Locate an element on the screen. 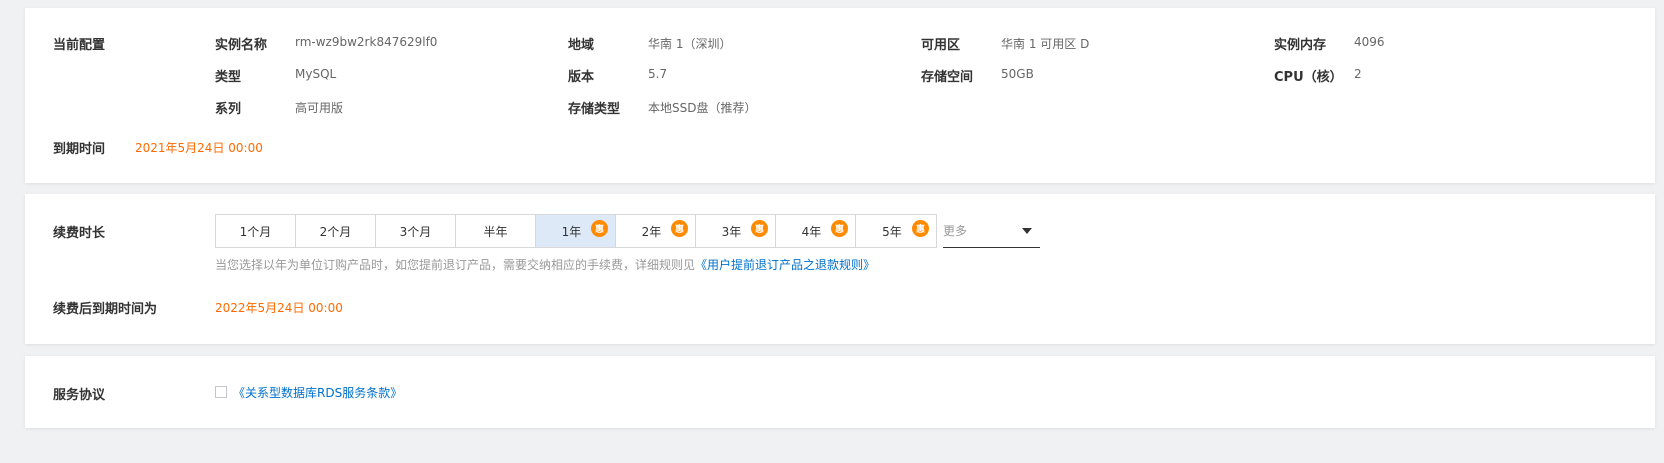 The height and width of the screenshot is (463, 1664). duration-option-label: 3年 is located at coordinates (731, 231).